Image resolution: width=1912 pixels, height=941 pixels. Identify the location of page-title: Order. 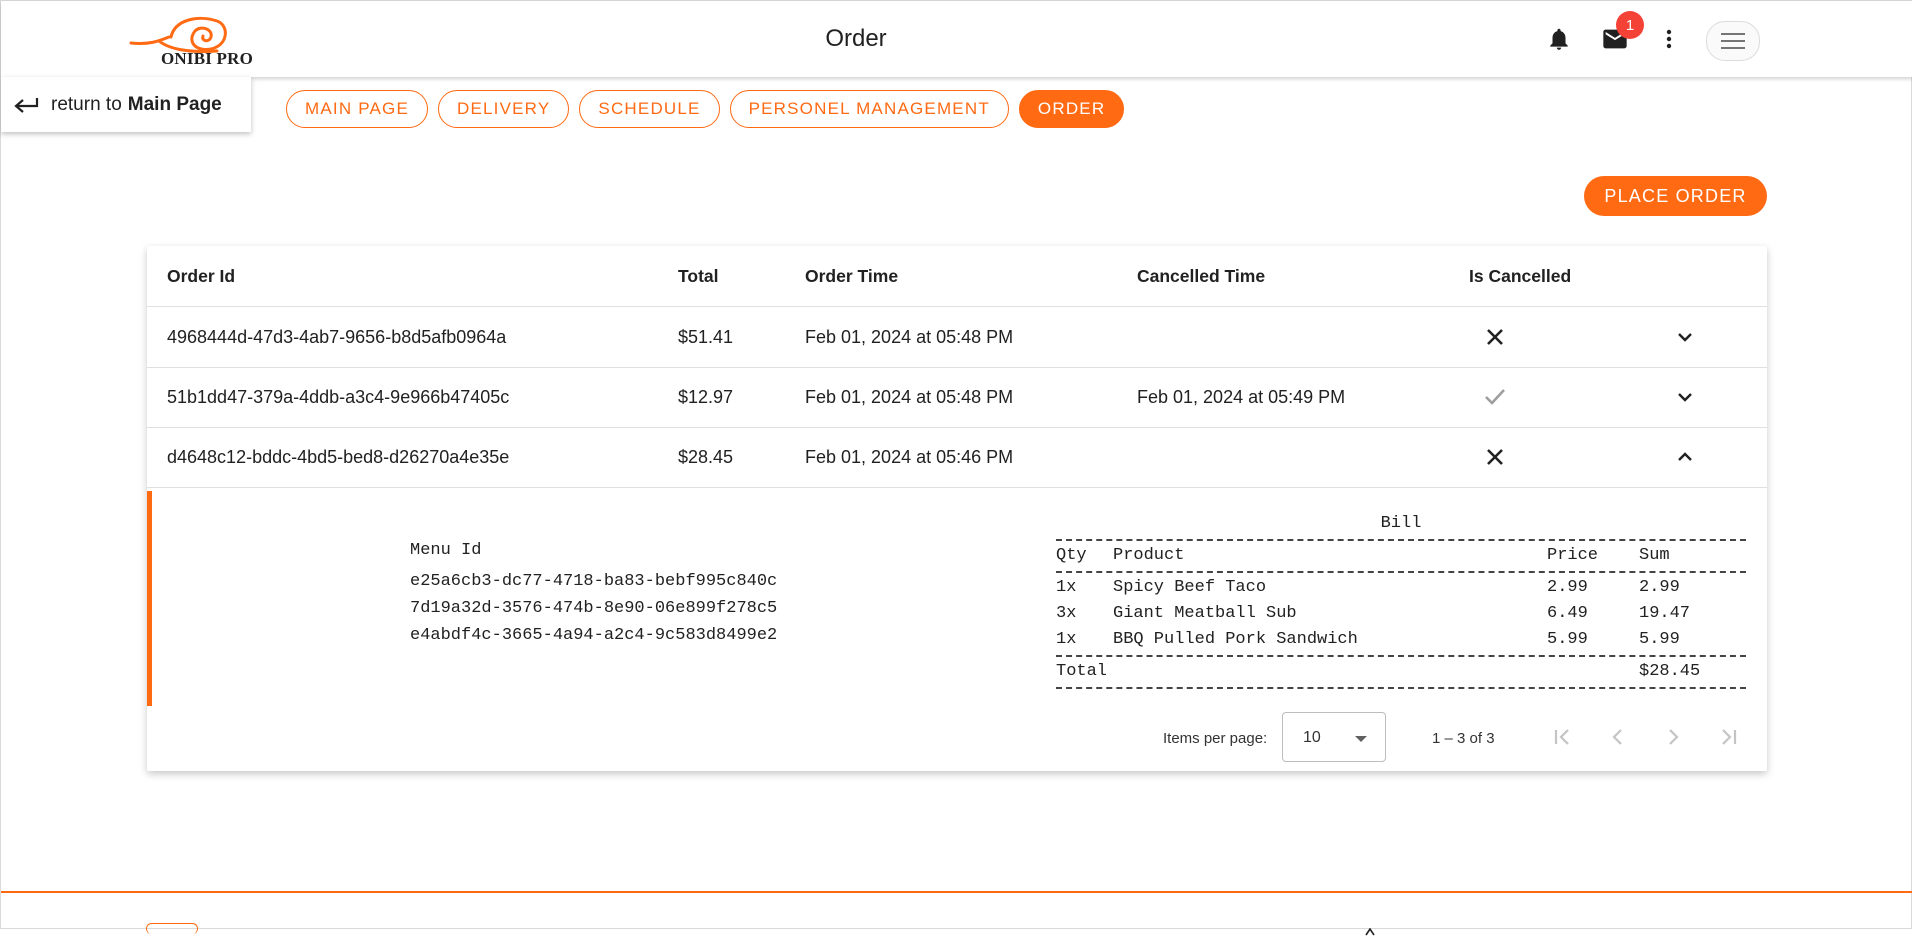
(856, 38).